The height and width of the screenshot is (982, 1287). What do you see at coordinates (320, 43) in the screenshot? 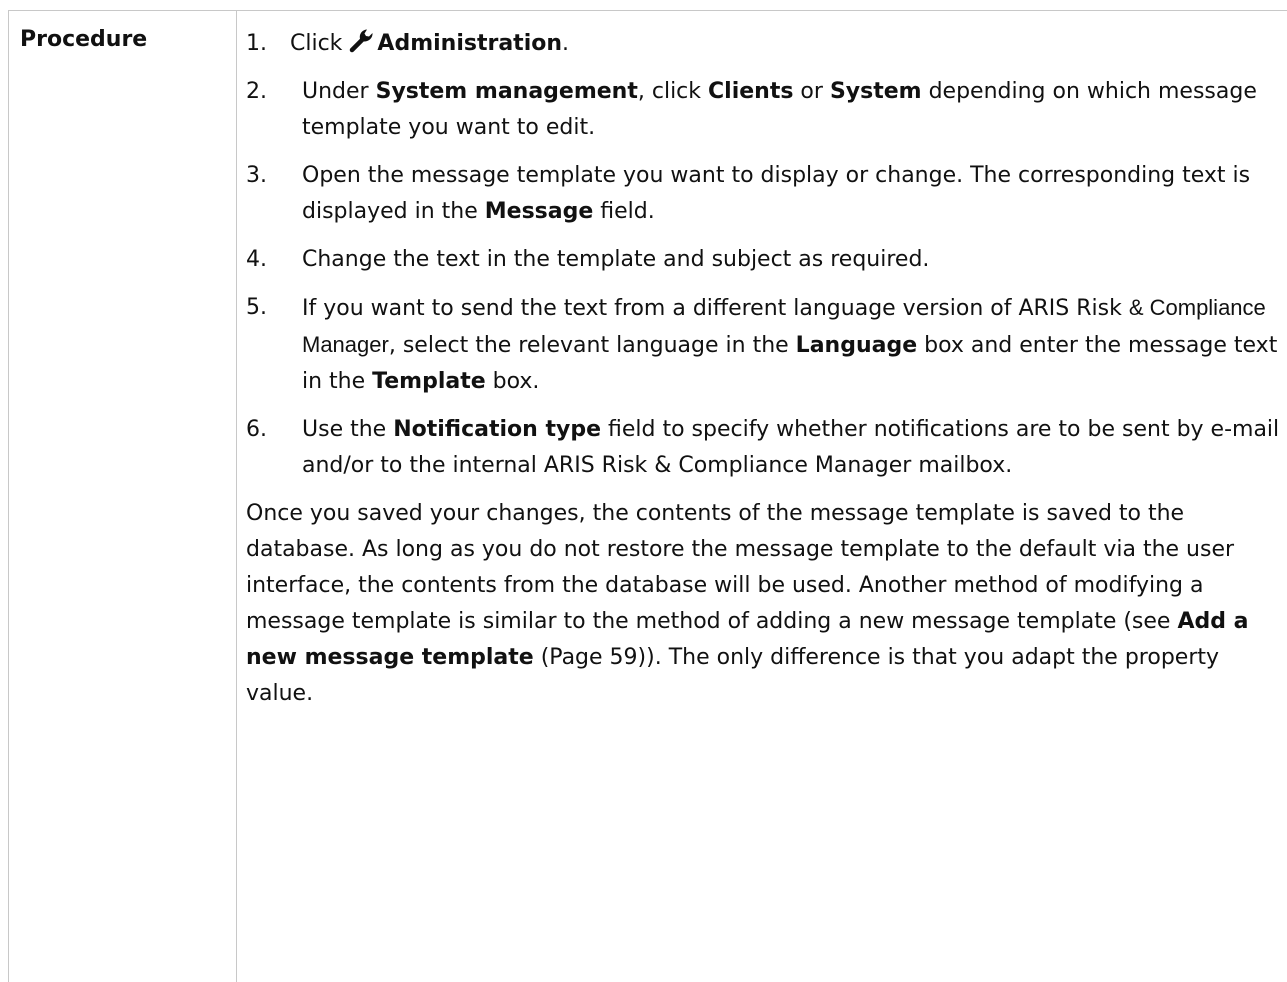
I see `text-run: Click` at bounding box center [320, 43].